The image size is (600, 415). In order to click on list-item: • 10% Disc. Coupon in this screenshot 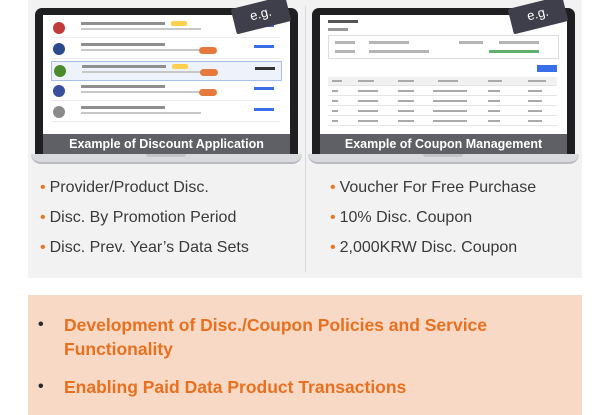, I will do `click(401, 217)`.